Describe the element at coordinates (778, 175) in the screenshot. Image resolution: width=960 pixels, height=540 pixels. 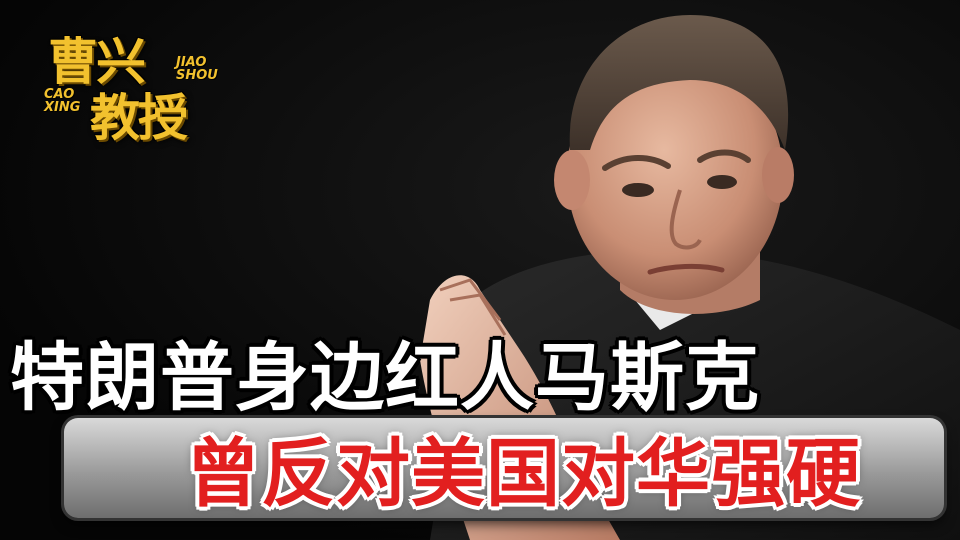
I see `right-ear` at that location.